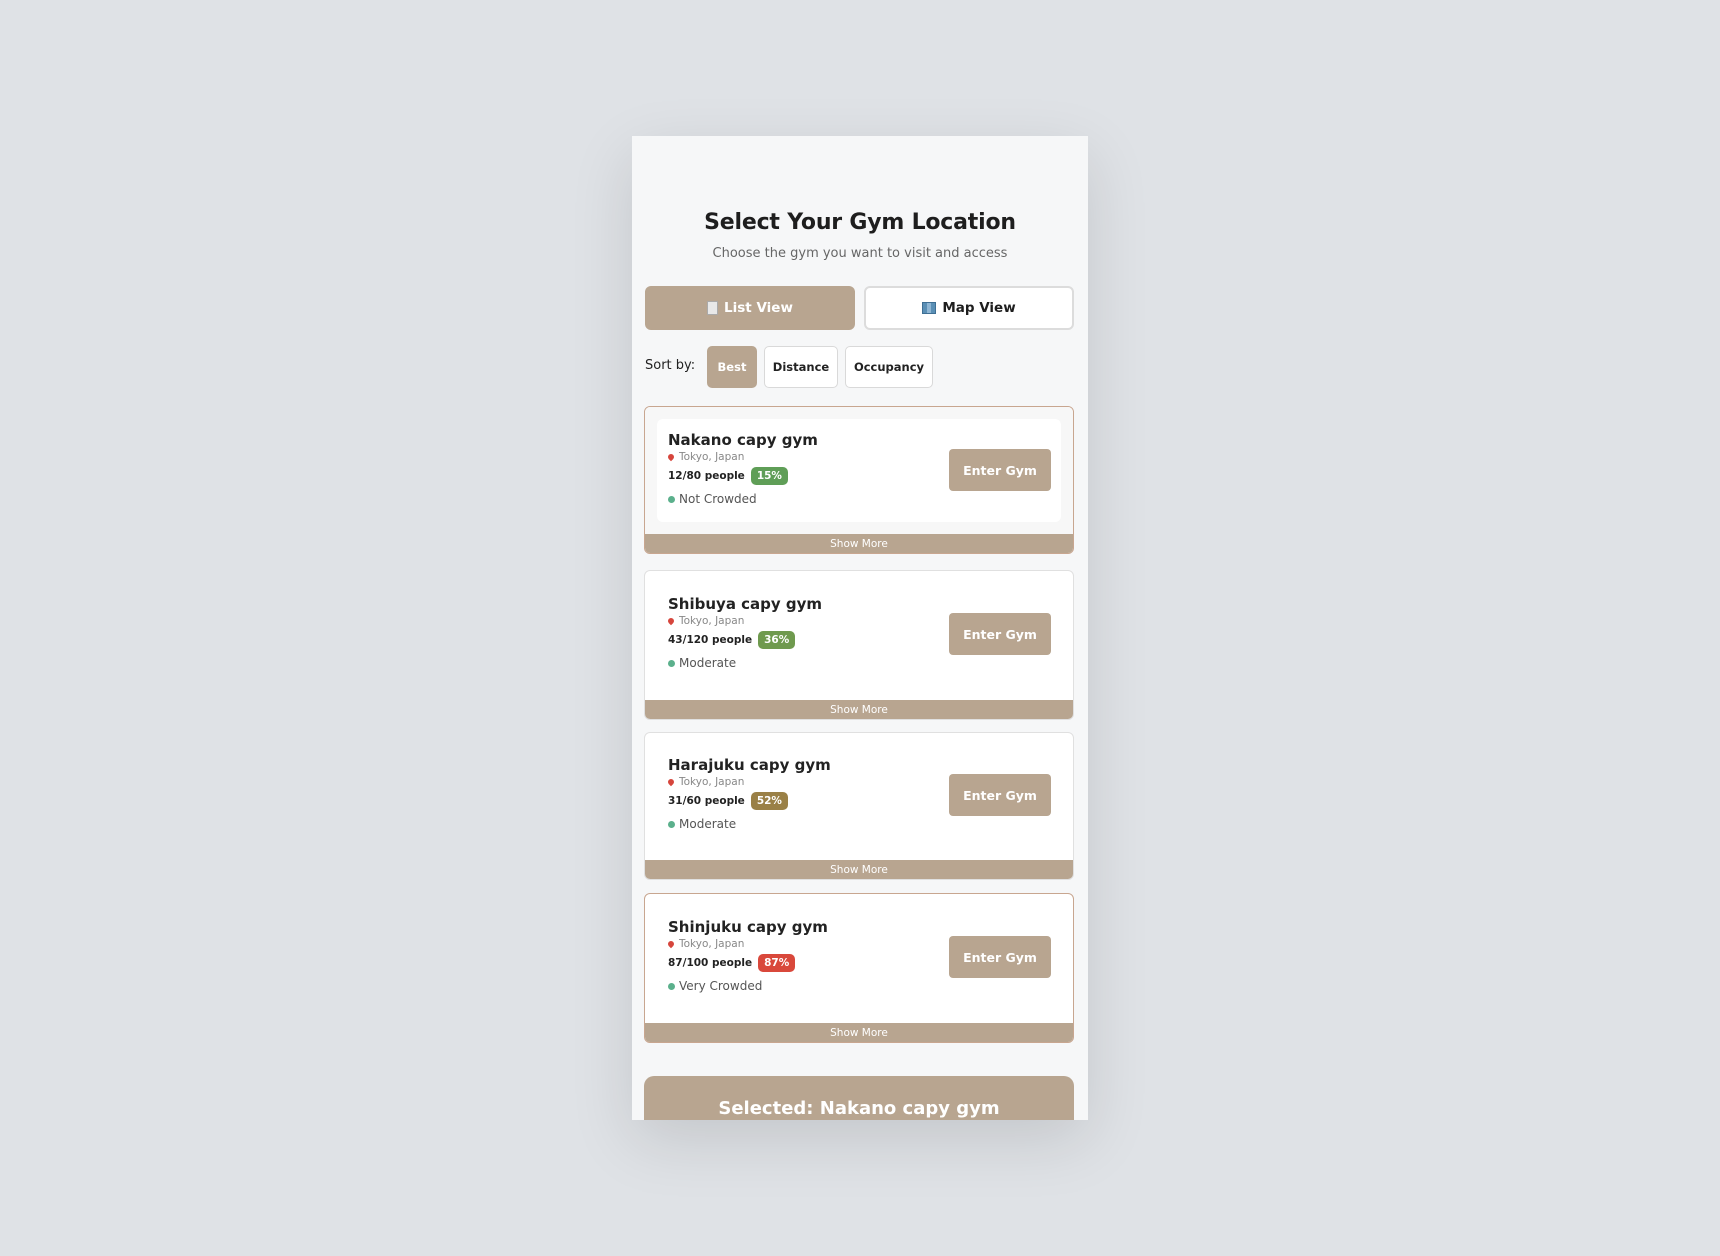  What do you see at coordinates (748, 927) in the screenshot?
I see `gym-name: Shinjuku capy gym` at bounding box center [748, 927].